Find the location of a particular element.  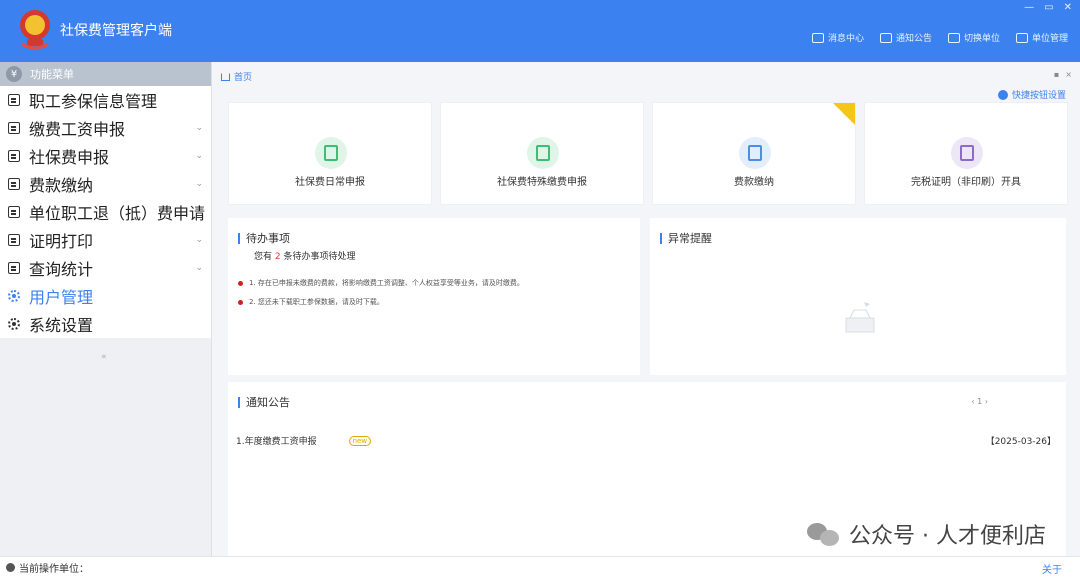

watermark-text: 公众号 · 人才便利店 is located at coordinates (947, 536).